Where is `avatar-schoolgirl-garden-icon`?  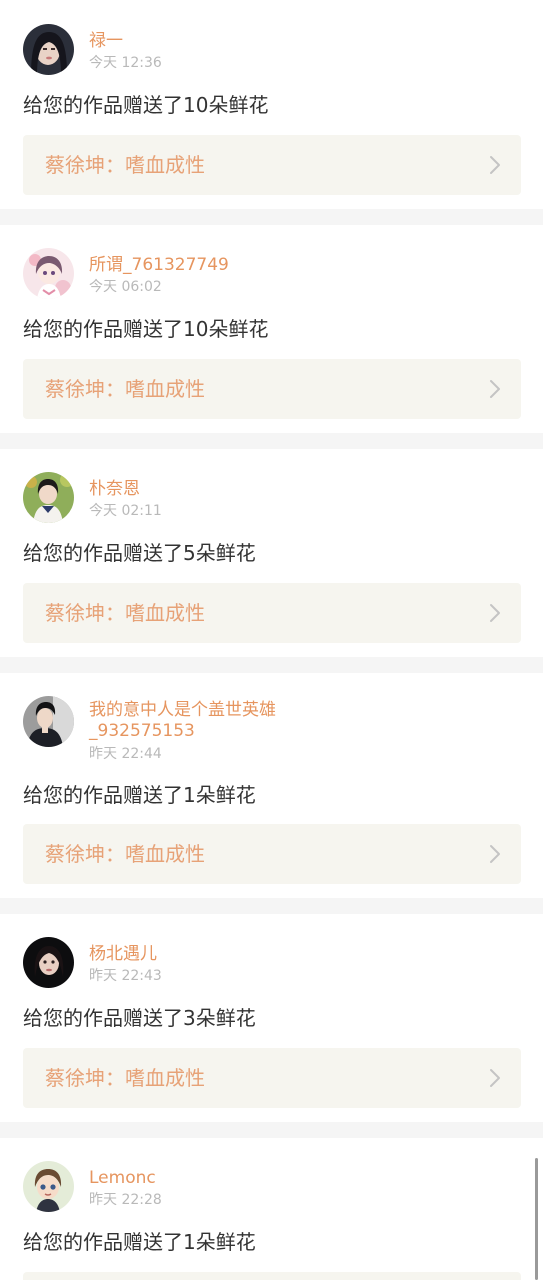 avatar-schoolgirl-garden-icon is located at coordinates (48, 497).